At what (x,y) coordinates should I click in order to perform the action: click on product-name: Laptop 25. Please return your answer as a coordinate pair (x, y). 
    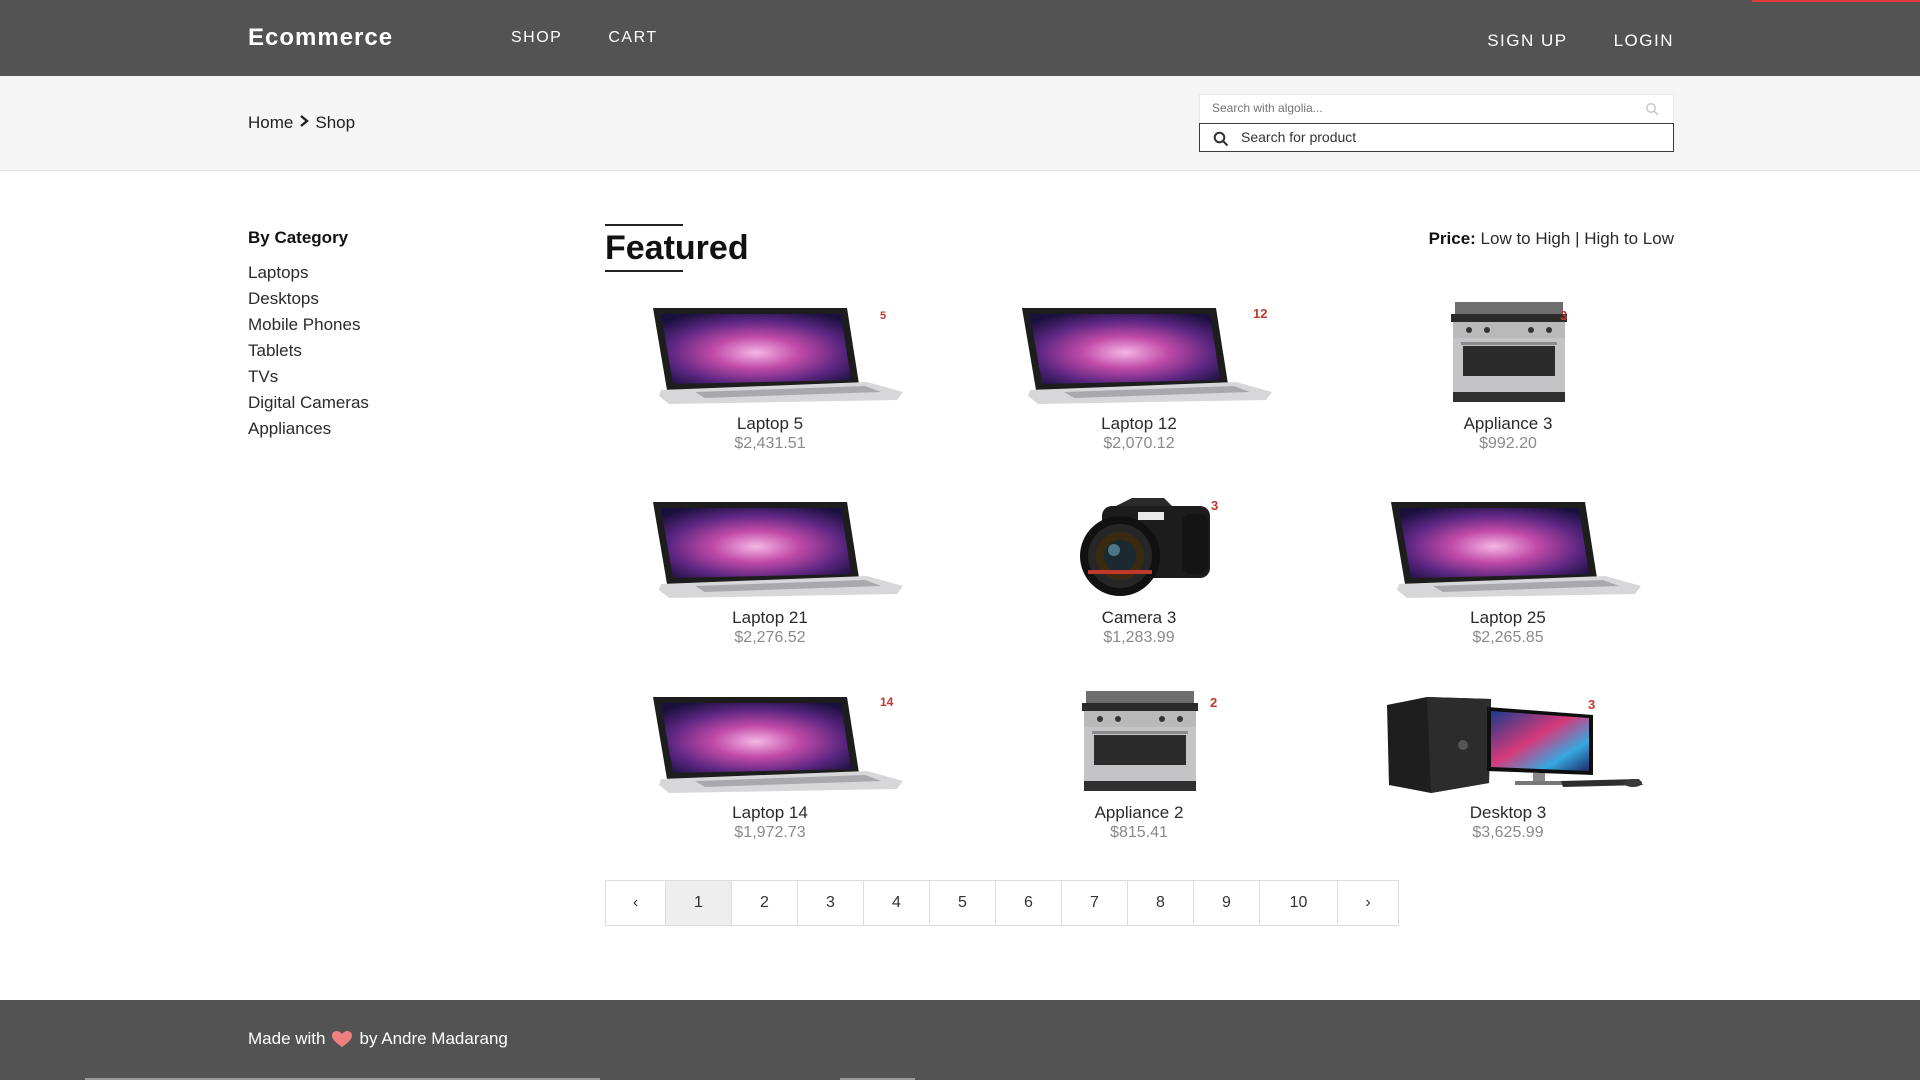
    Looking at the image, I should click on (1508, 618).